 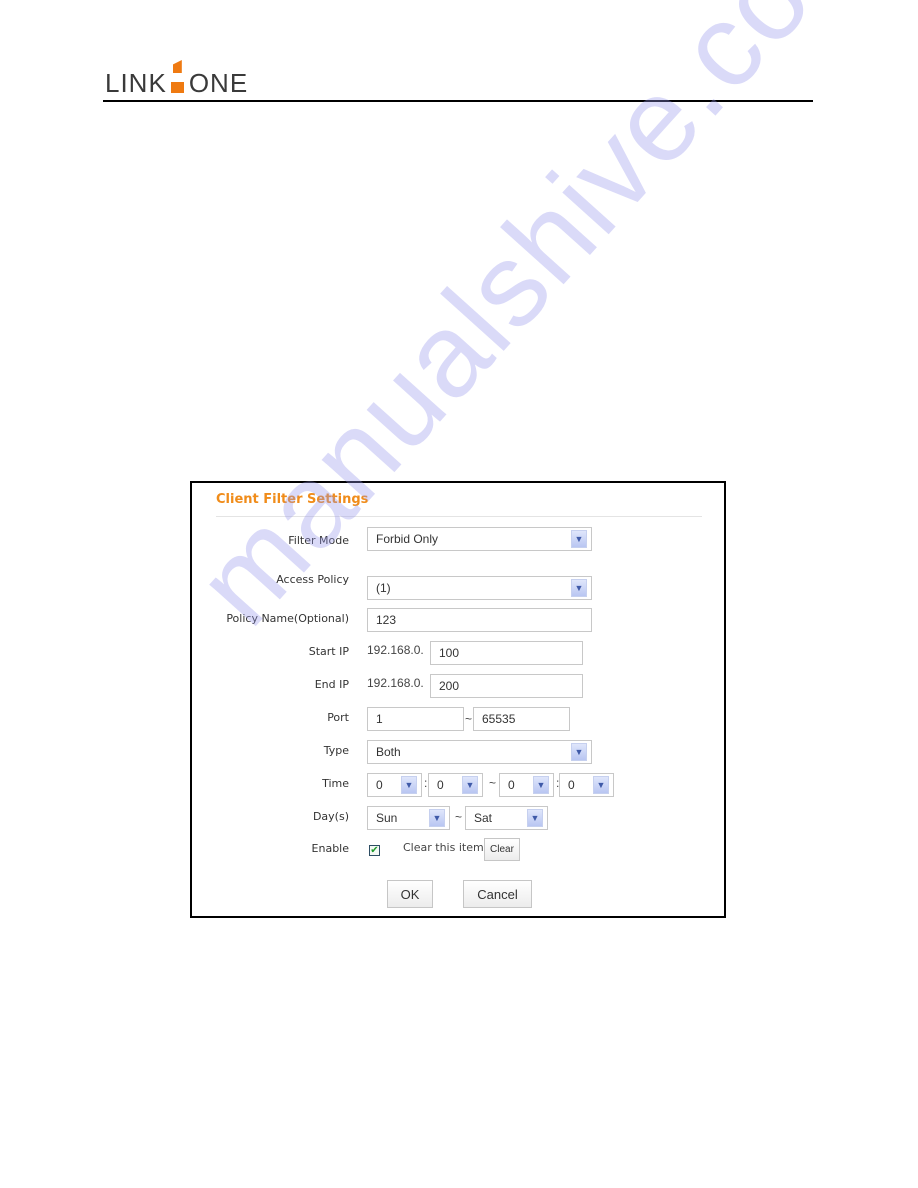 What do you see at coordinates (483, 818) in the screenshot?
I see `day-to-value: Sat` at bounding box center [483, 818].